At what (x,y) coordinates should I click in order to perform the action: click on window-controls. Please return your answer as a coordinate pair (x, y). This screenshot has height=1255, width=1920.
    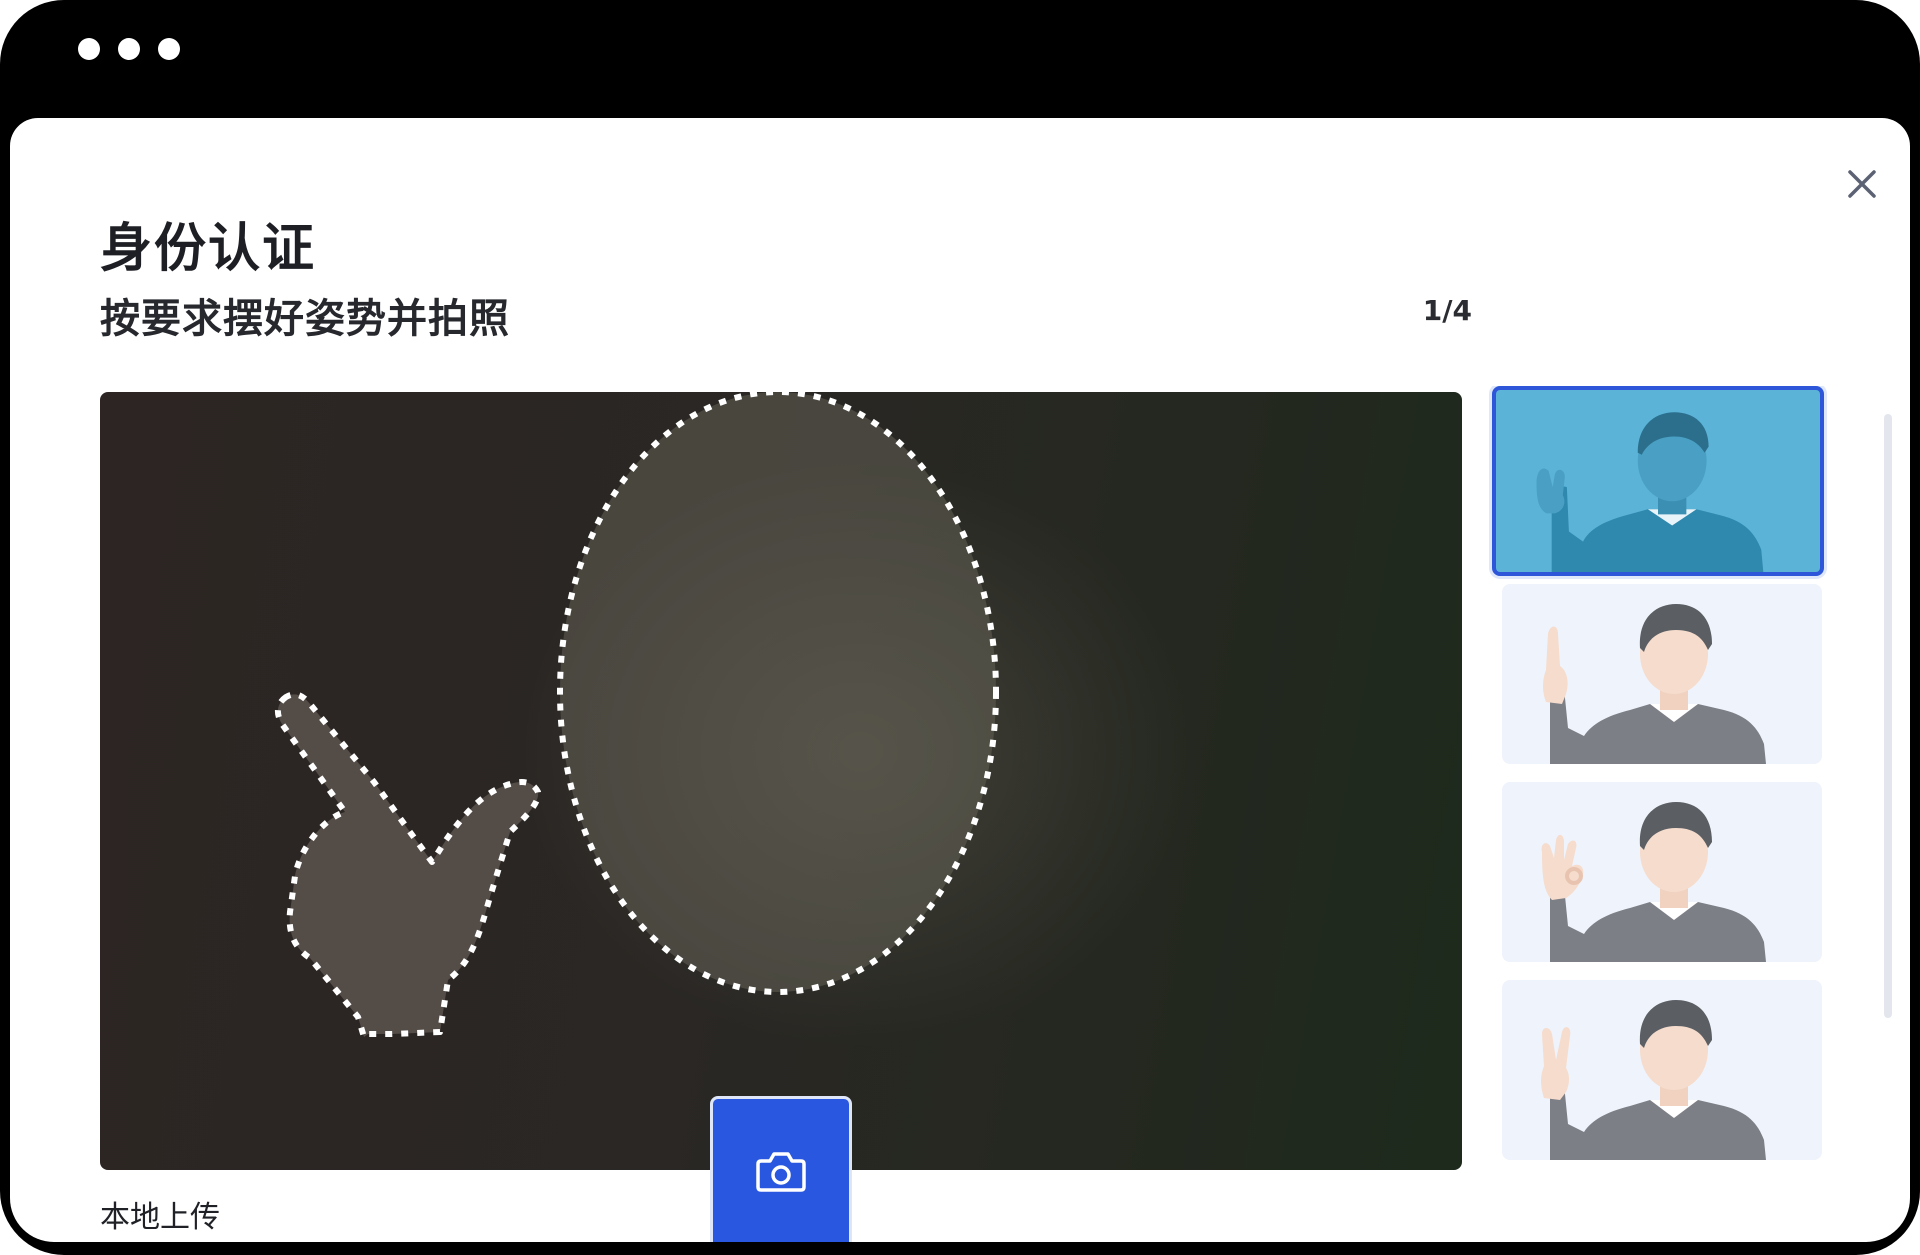
    Looking at the image, I should click on (129, 49).